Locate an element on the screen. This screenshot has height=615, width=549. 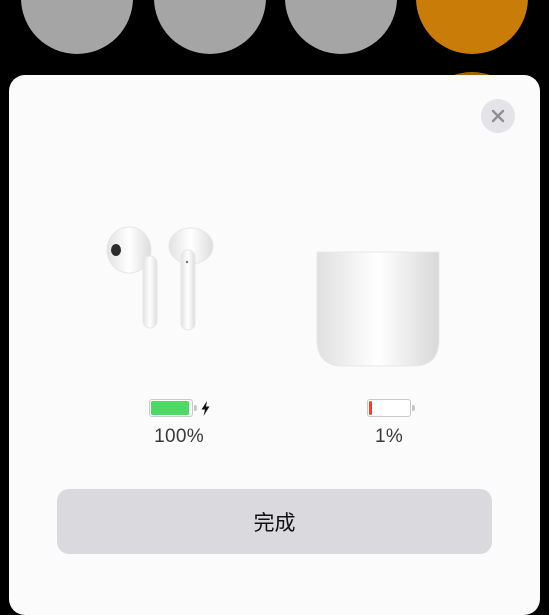
calculator-sign-button: ⁺∕₋ is located at coordinates (210, 27).